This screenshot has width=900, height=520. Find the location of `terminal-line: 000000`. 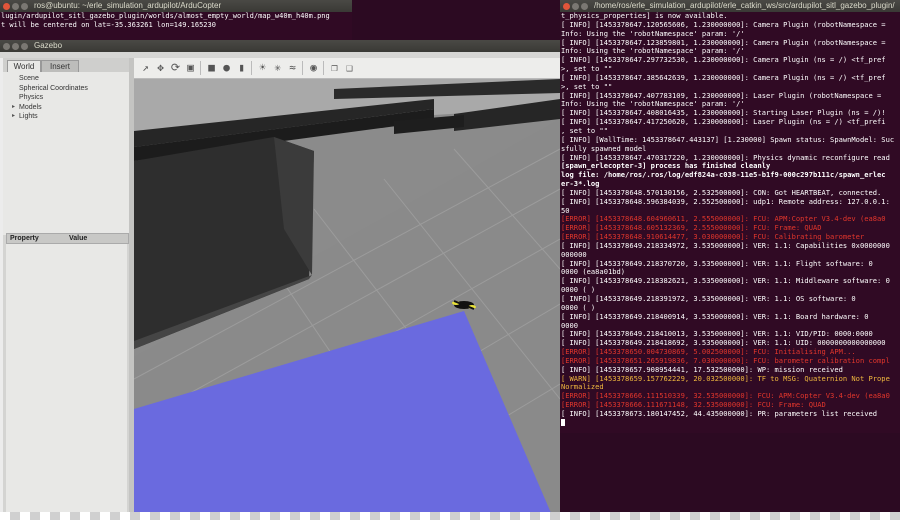

terminal-line: 000000 is located at coordinates (574, 254).